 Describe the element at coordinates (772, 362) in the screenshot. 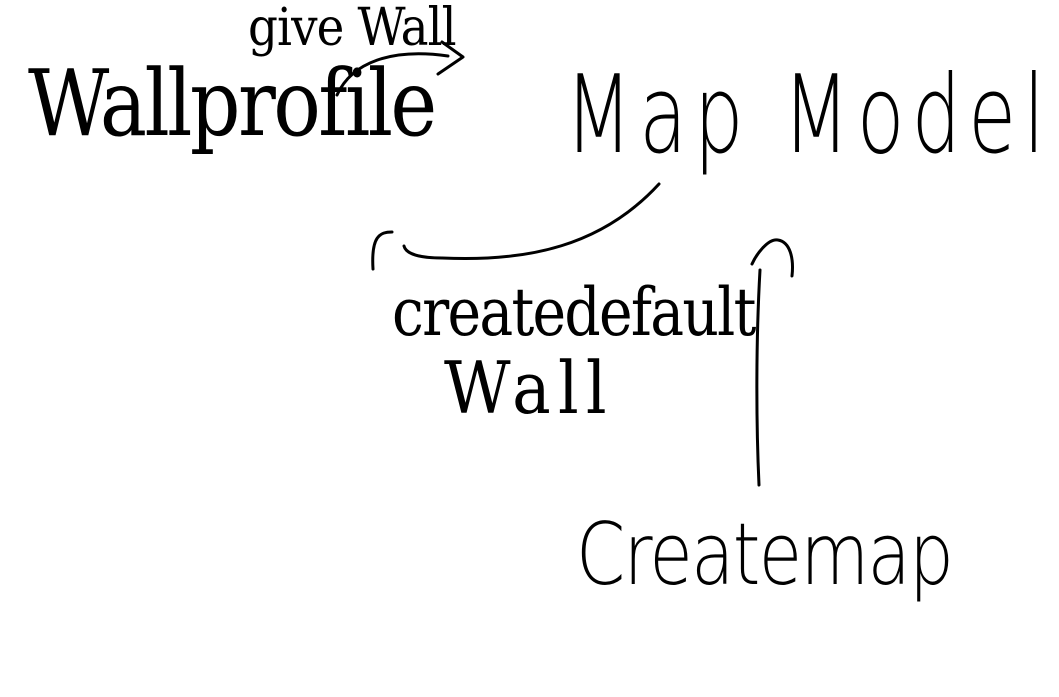

I see `create-map-arrow` at that location.